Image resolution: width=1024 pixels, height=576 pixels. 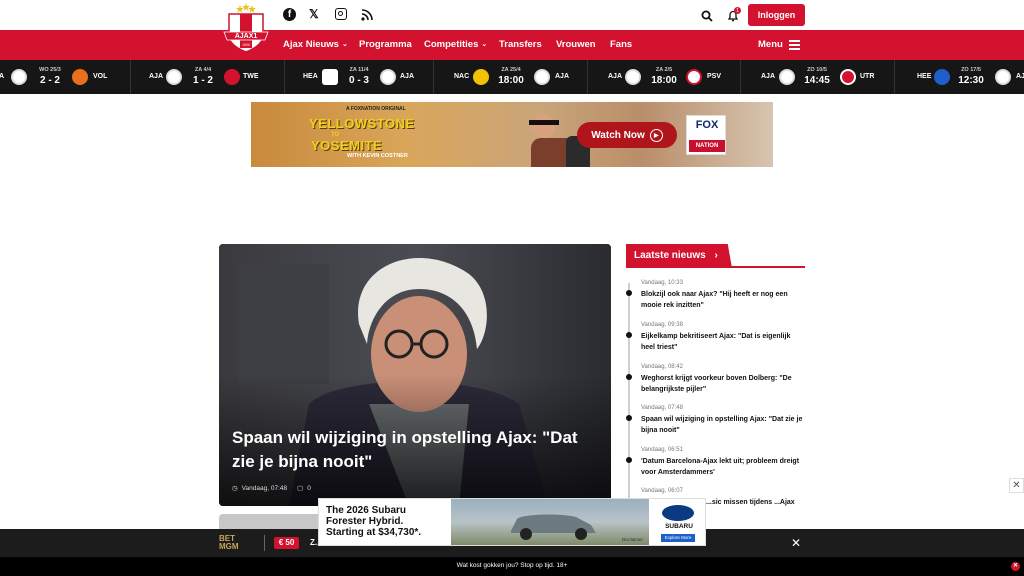 I want to click on nav-label: Ajax Nieuws, so click(x=311, y=44).